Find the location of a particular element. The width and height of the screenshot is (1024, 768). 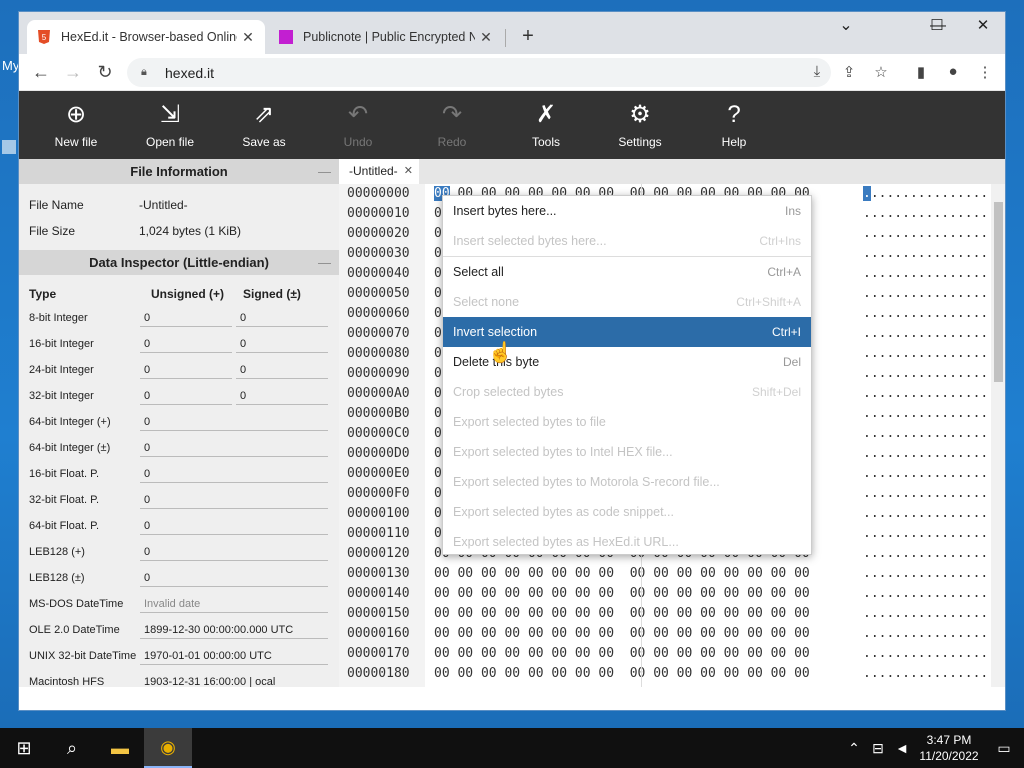

new-file-button: ⊕ New file is located at coordinates (76, 125).